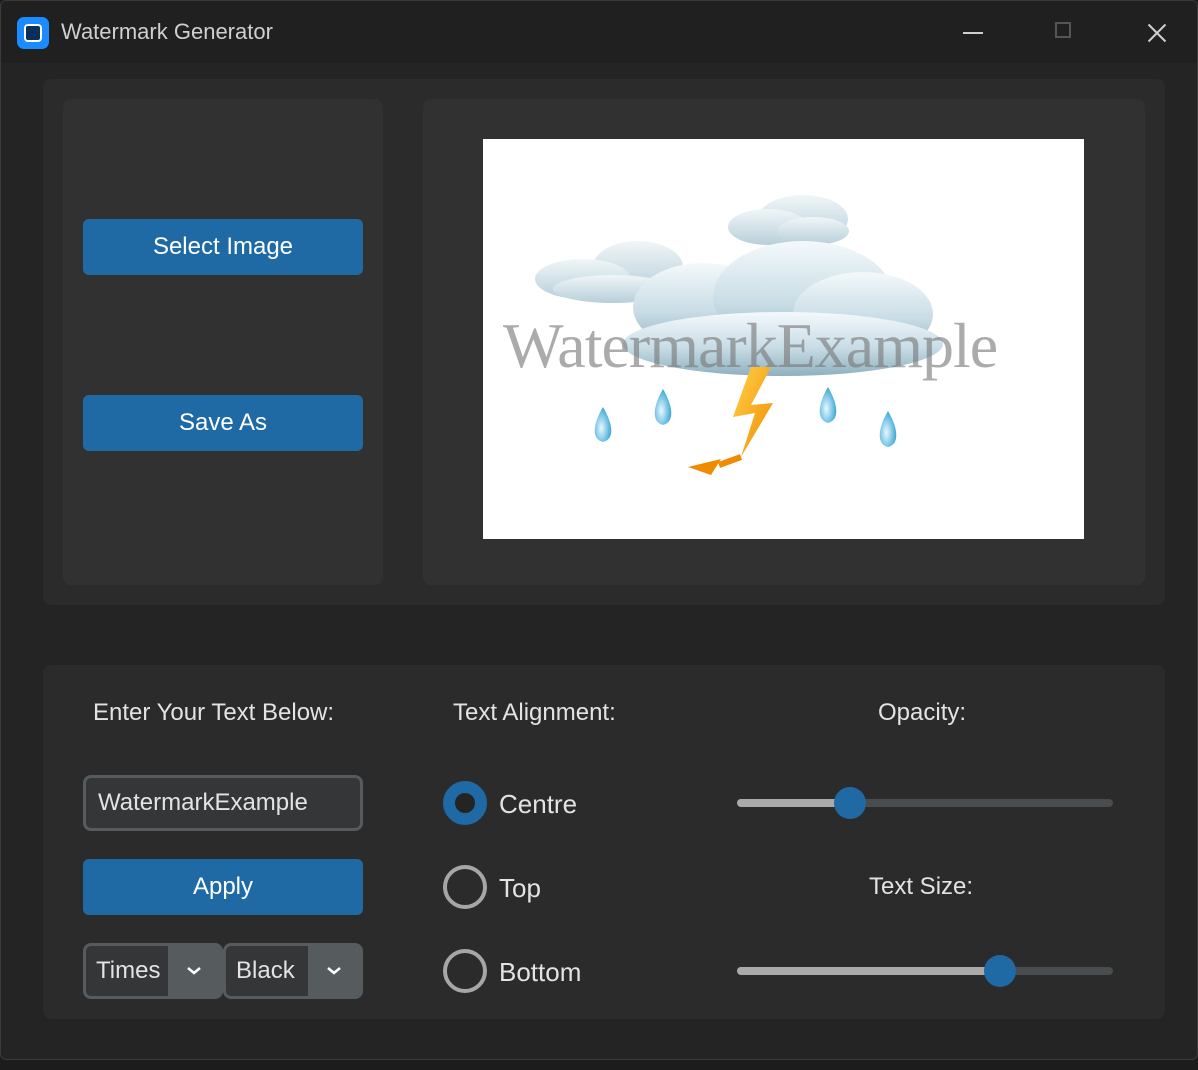 This screenshot has width=1198, height=1070. Describe the element at coordinates (534, 712) in the screenshot. I see `alignment-label: Text Alignment:` at that location.